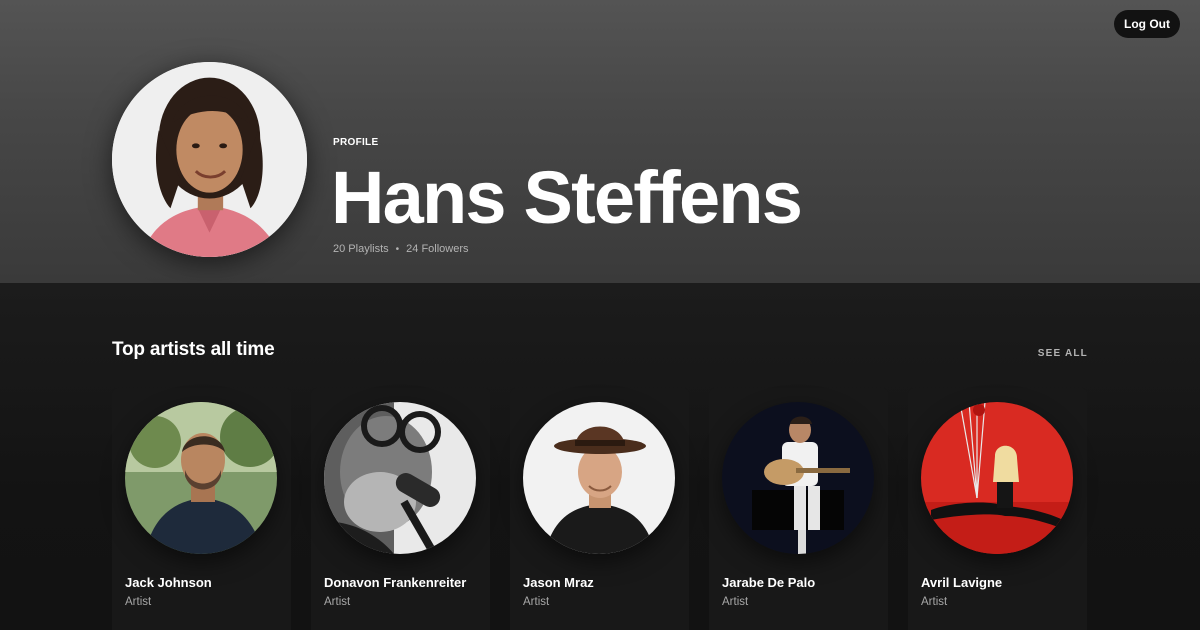  I want to click on profile-name: Hans Steffens, so click(567, 197).